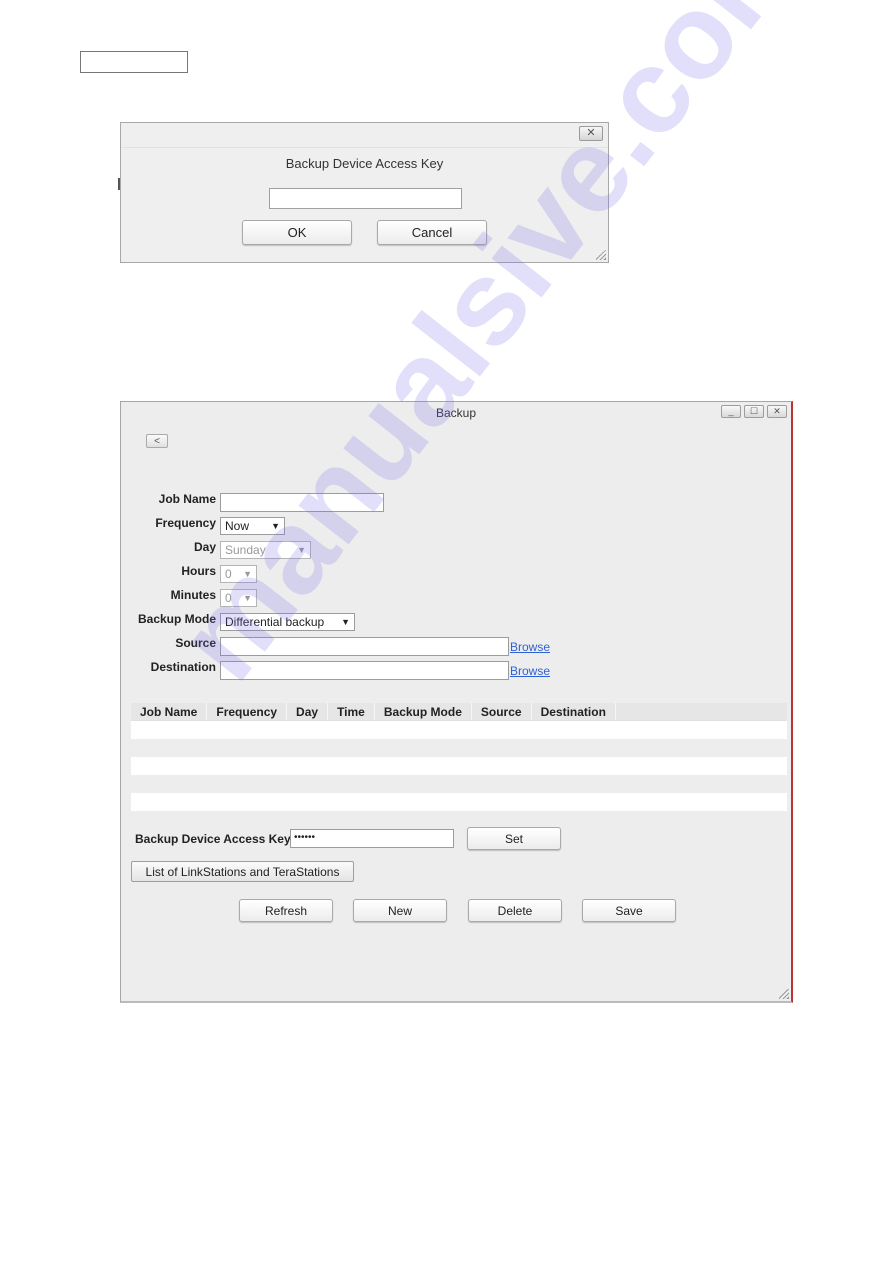  What do you see at coordinates (193, 595) in the screenshot?
I see `minutes-label: Minutes` at bounding box center [193, 595].